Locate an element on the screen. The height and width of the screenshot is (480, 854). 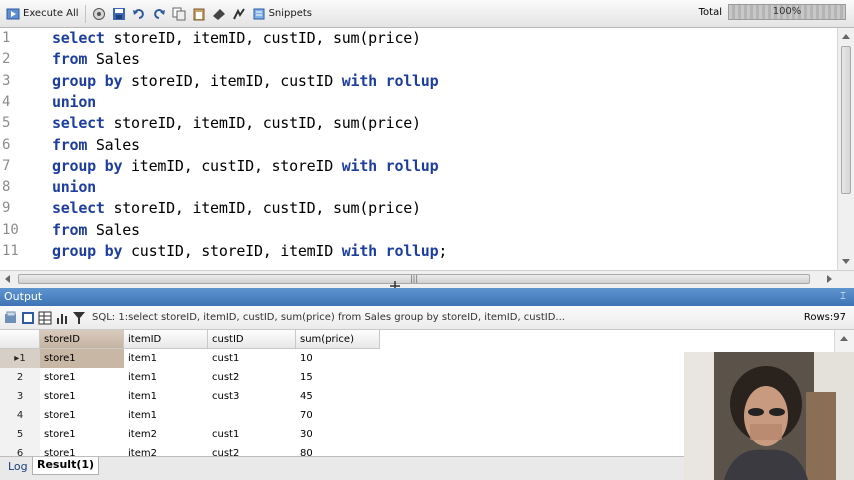
snippets-button: Snippets is located at coordinates (282, 14).